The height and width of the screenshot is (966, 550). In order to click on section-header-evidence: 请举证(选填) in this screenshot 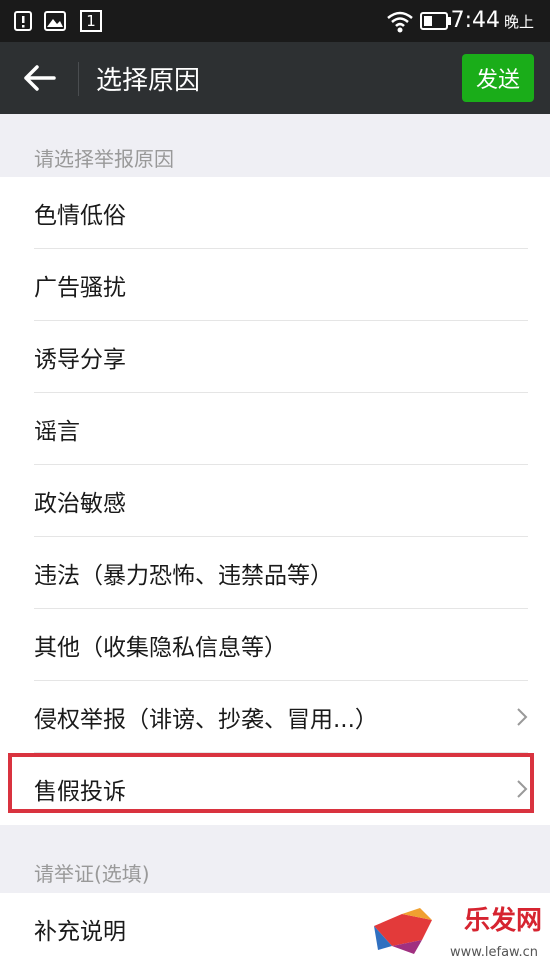, I will do `click(92, 874)`.